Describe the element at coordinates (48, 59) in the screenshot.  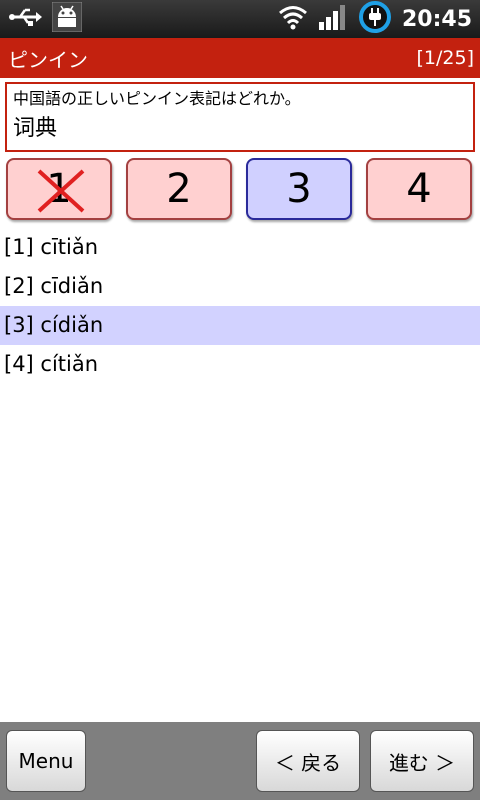
I see `page-title: ピンイン` at that location.